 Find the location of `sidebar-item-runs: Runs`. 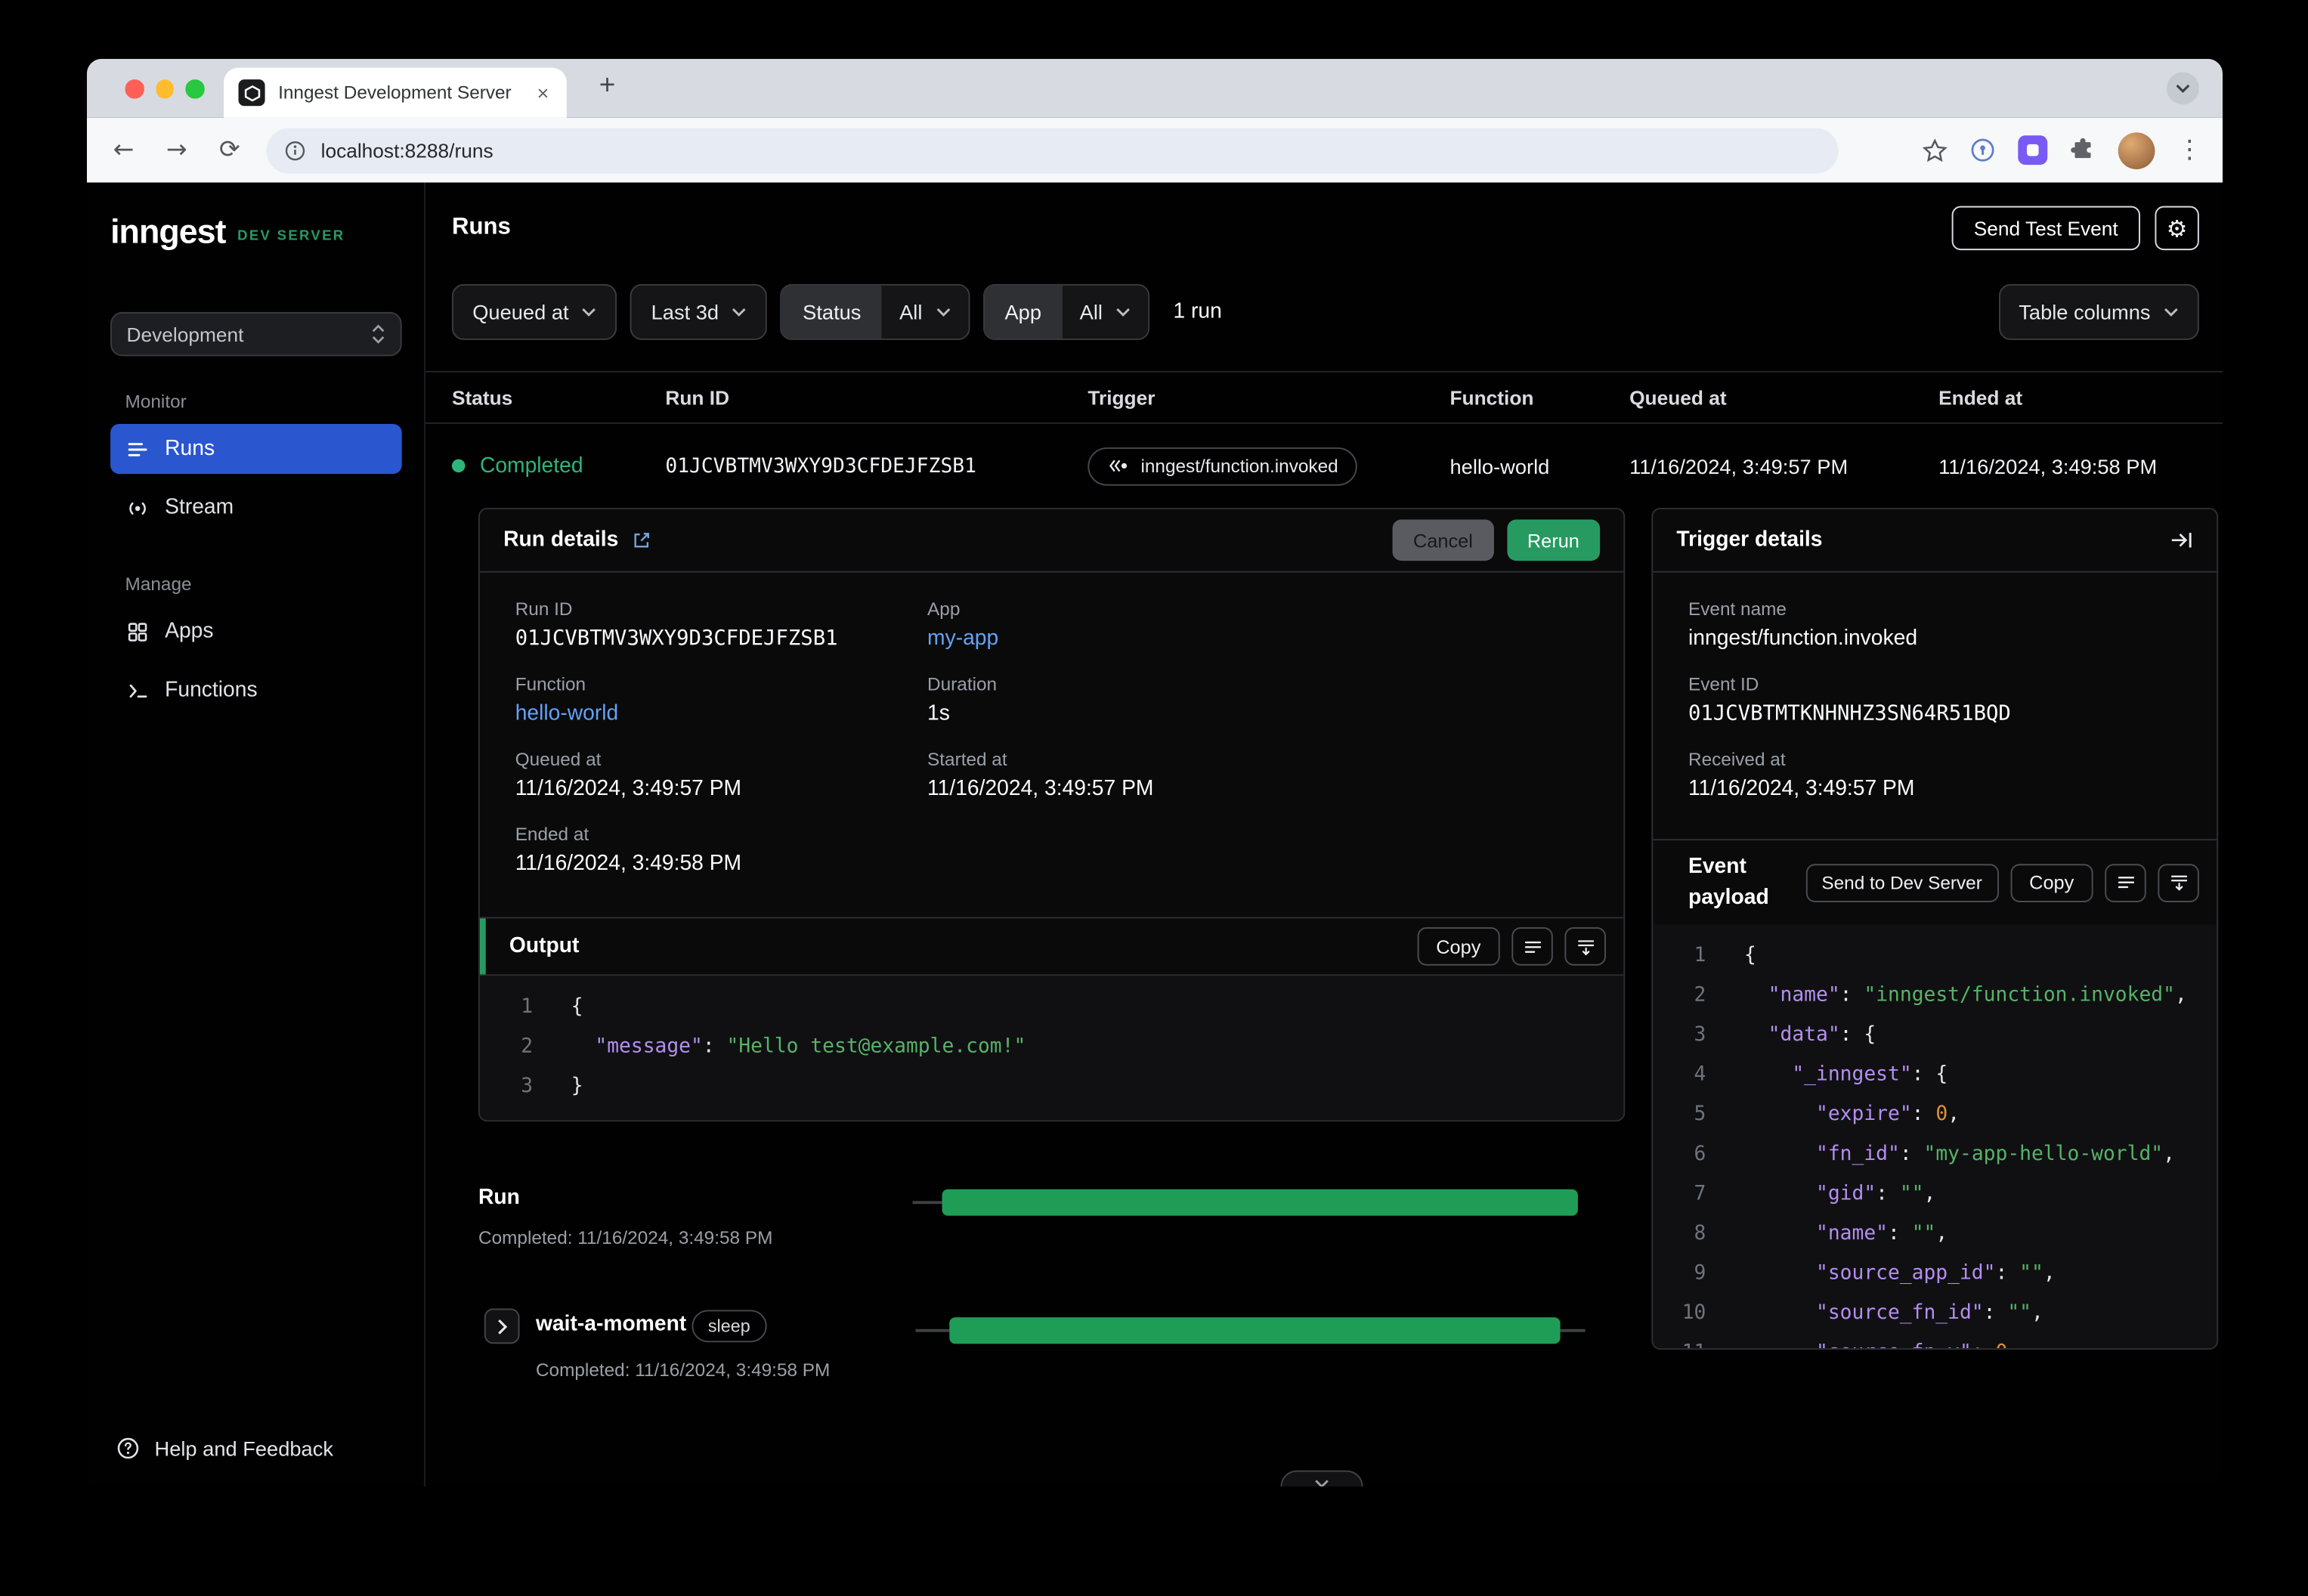

sidebar-item-runs: Runs is located at coordinates (256, 449).